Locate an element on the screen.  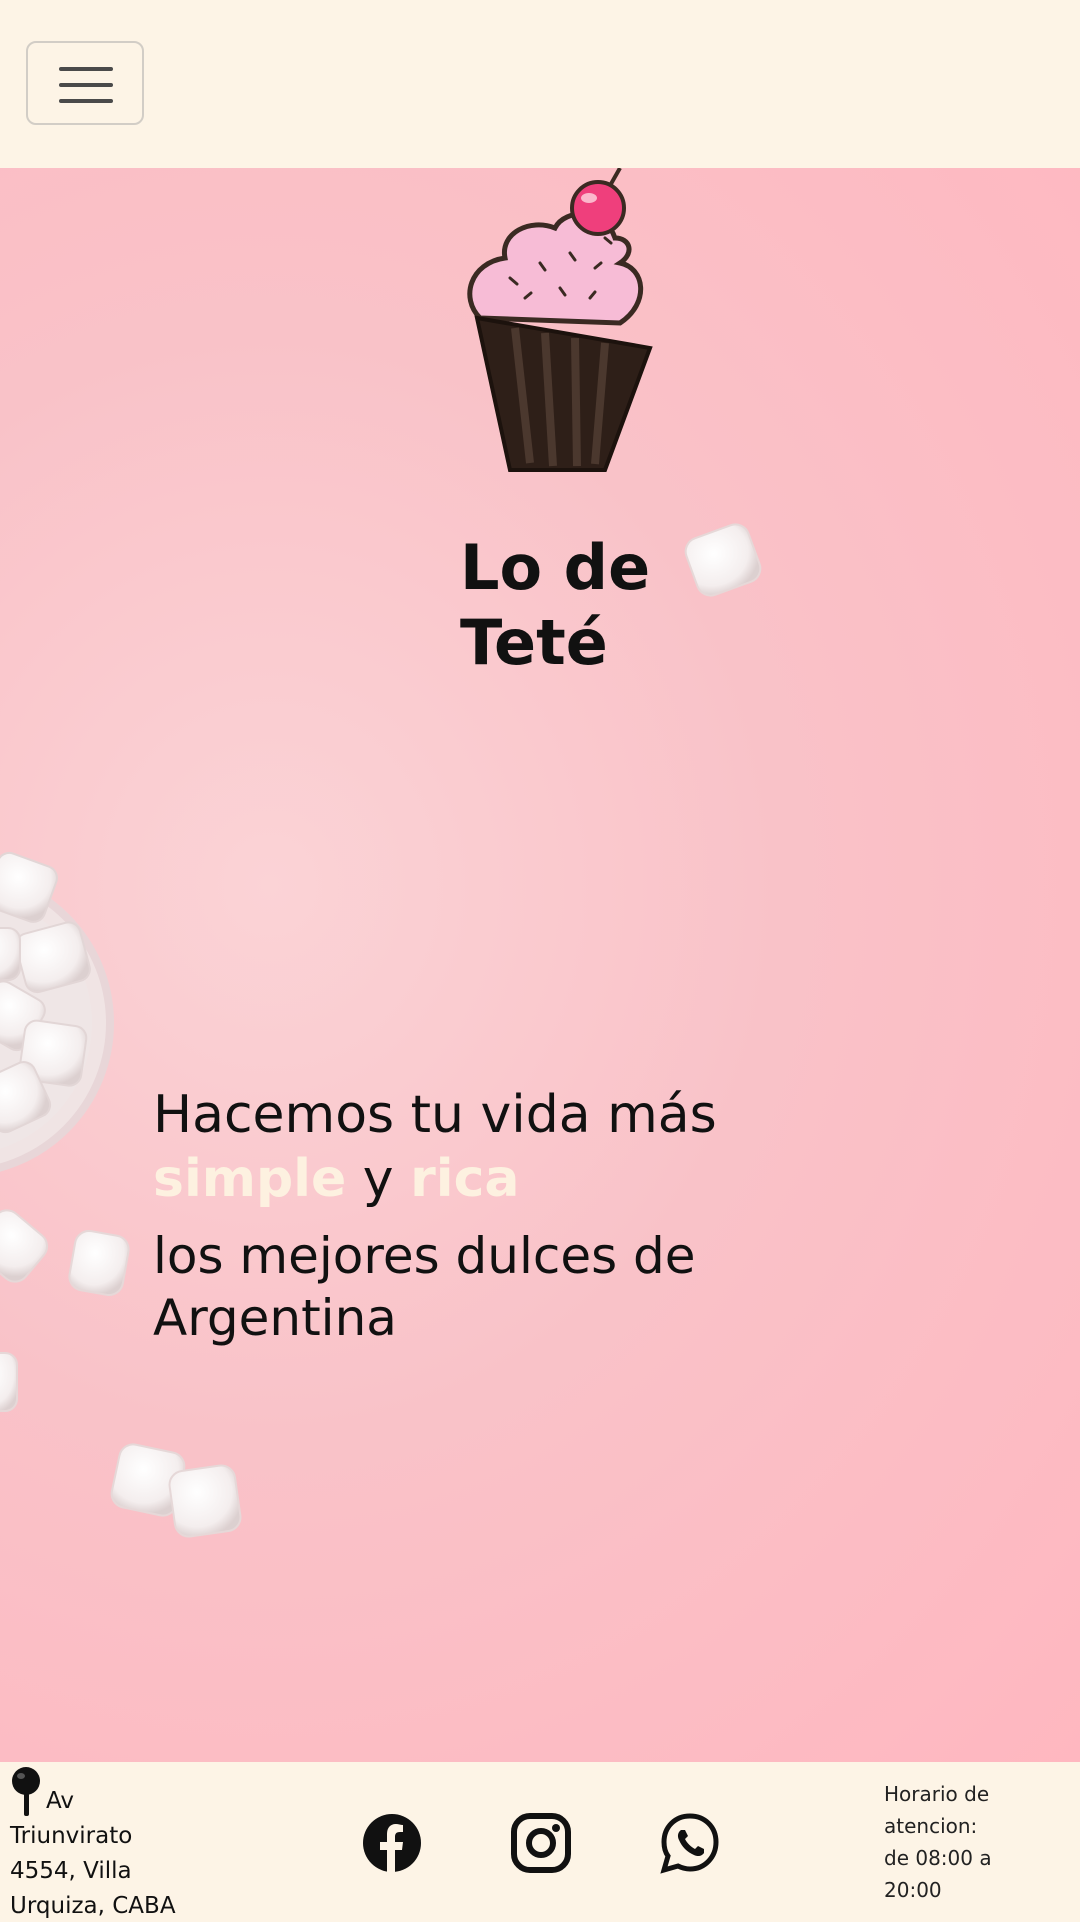
instagram-icon is located at coordinates (541, 1843).